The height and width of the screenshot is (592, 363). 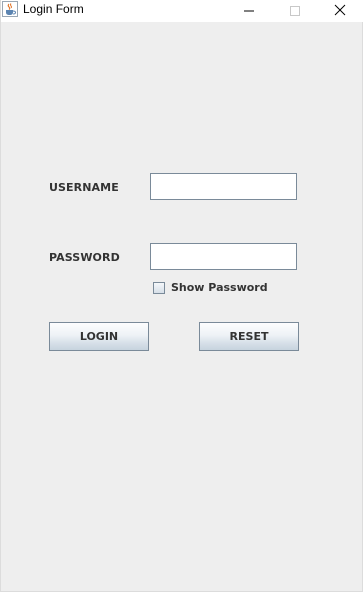 I want to click on window-title: Login Form, so click(x=53, y=9).